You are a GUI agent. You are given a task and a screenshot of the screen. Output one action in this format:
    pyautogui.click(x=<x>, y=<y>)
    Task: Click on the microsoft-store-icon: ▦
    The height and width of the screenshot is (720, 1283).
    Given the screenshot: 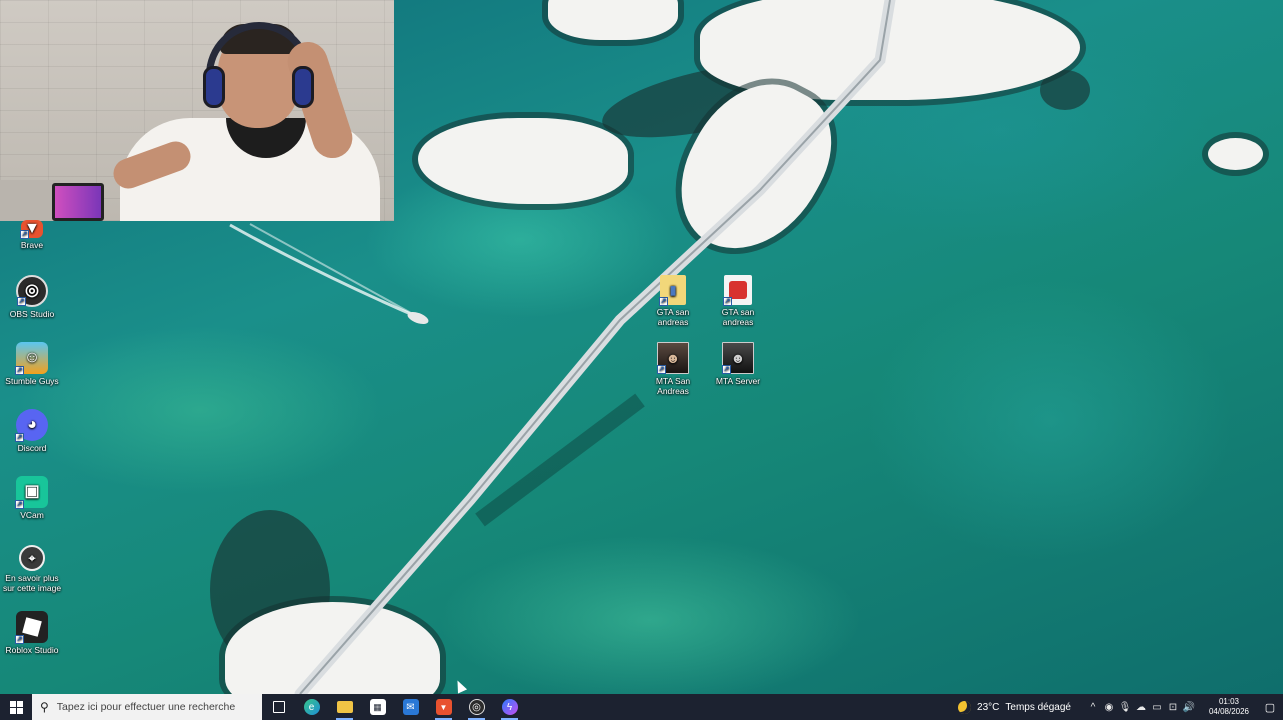 What is the action you would take?
    pyautogui.click(x=377, y=707)
    